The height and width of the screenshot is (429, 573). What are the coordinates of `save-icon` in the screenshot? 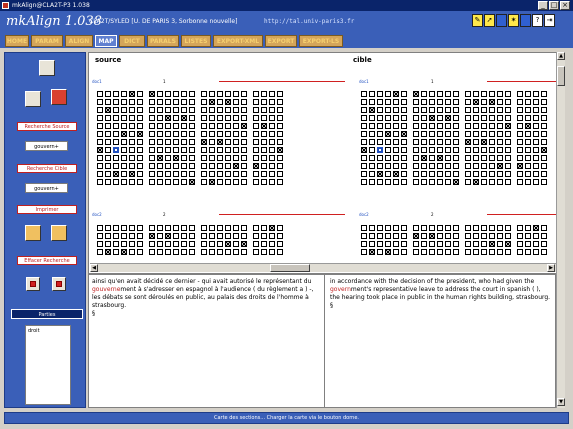 It's located at (33, 99).